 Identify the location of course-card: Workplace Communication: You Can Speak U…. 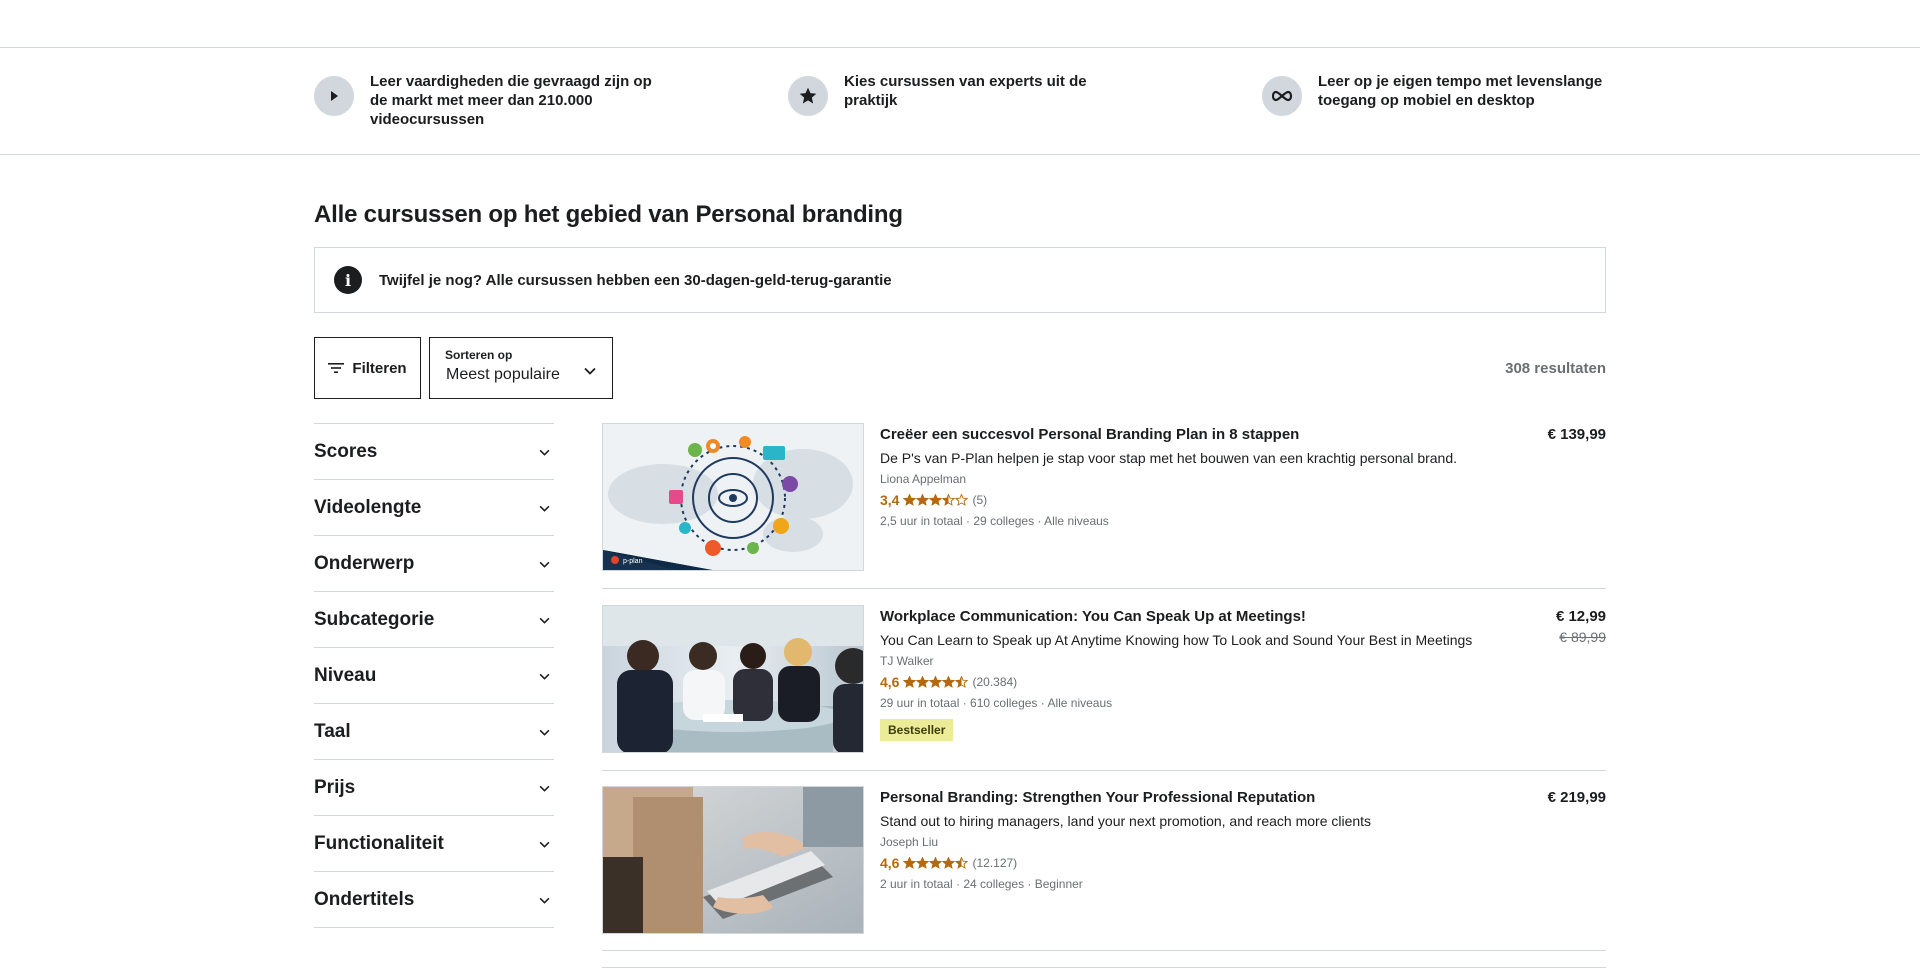
(1104, 688).